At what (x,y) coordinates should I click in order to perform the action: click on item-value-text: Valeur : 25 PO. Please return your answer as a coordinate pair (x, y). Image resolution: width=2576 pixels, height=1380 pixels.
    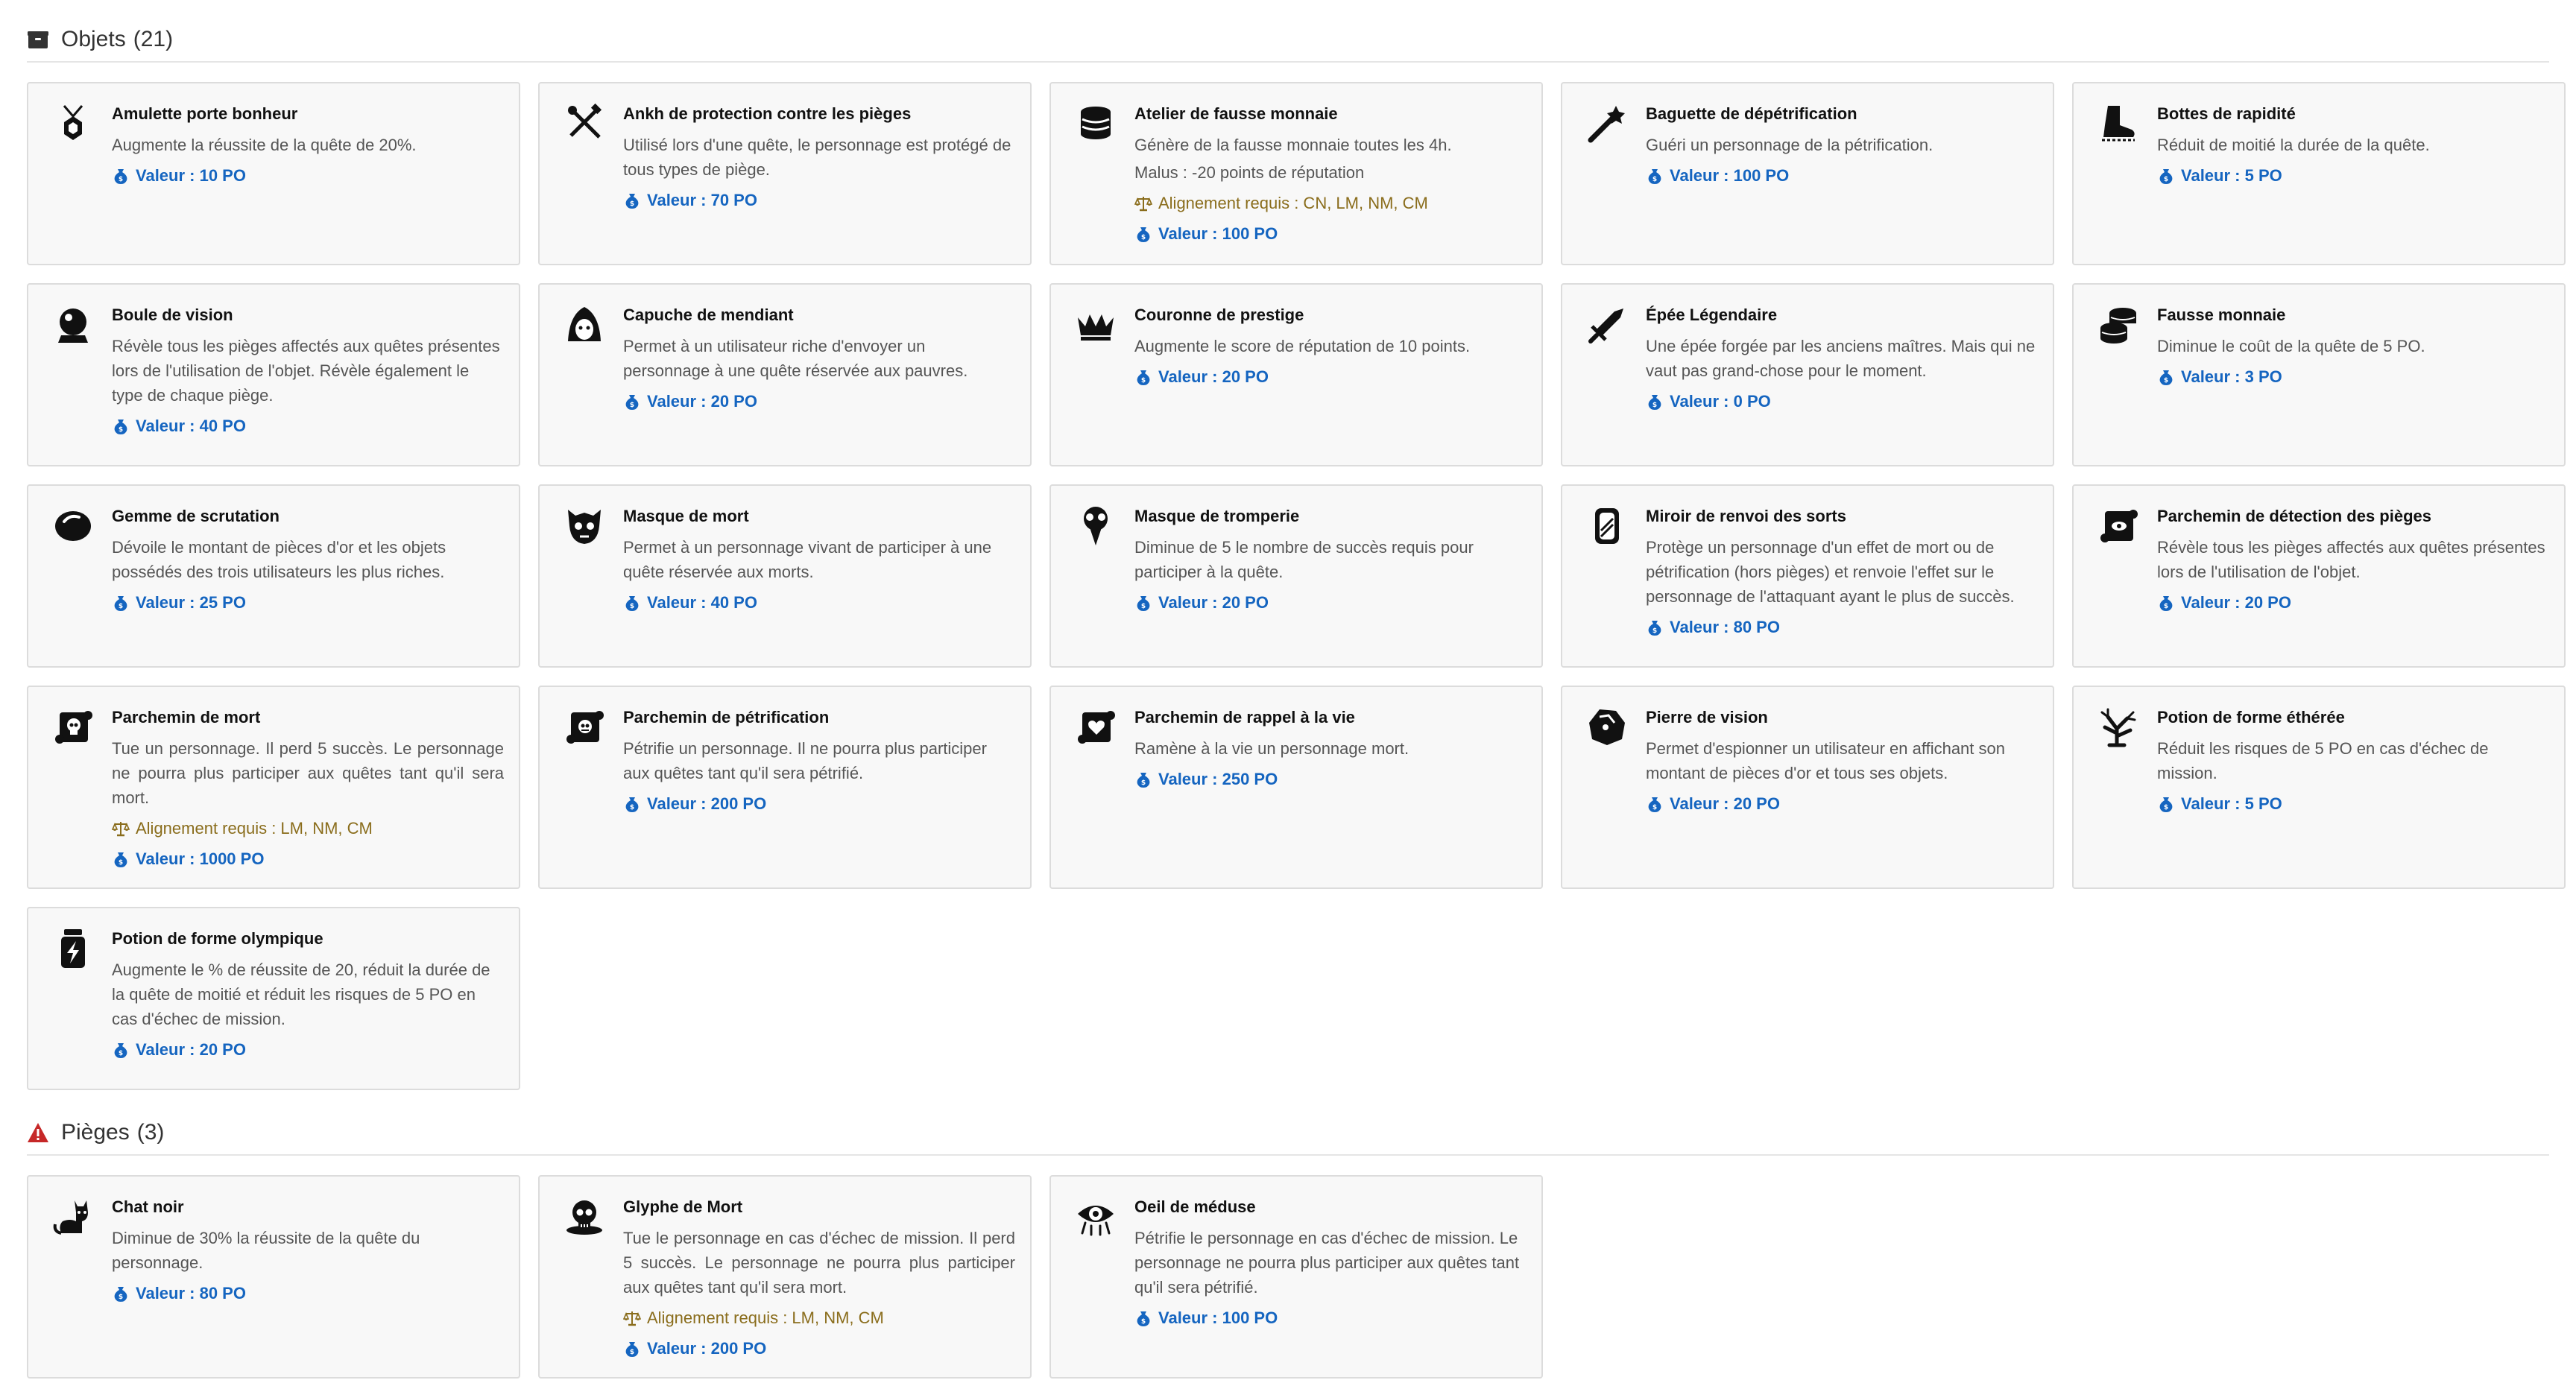
    Looking at the image, I should click on (191, 603).